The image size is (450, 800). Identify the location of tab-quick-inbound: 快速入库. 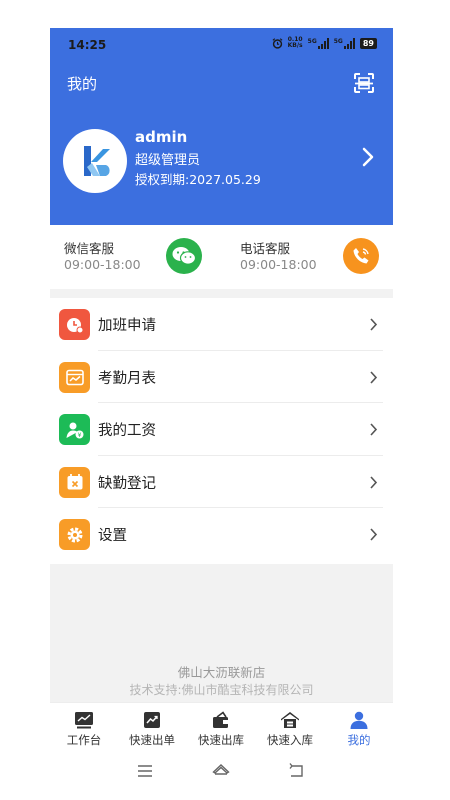
(290, 727).